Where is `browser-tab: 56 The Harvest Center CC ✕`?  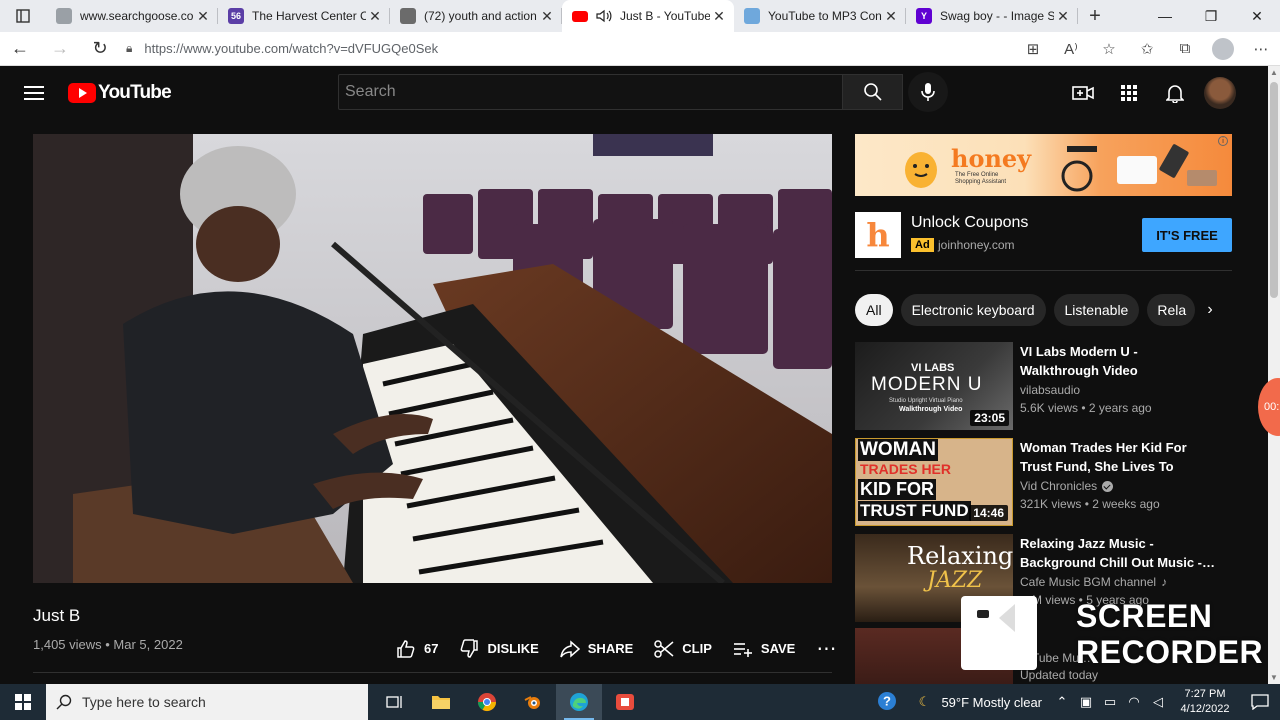
browser-tab: 56 The Harvest Center CC ✕ is located at coordinates (304, 16).